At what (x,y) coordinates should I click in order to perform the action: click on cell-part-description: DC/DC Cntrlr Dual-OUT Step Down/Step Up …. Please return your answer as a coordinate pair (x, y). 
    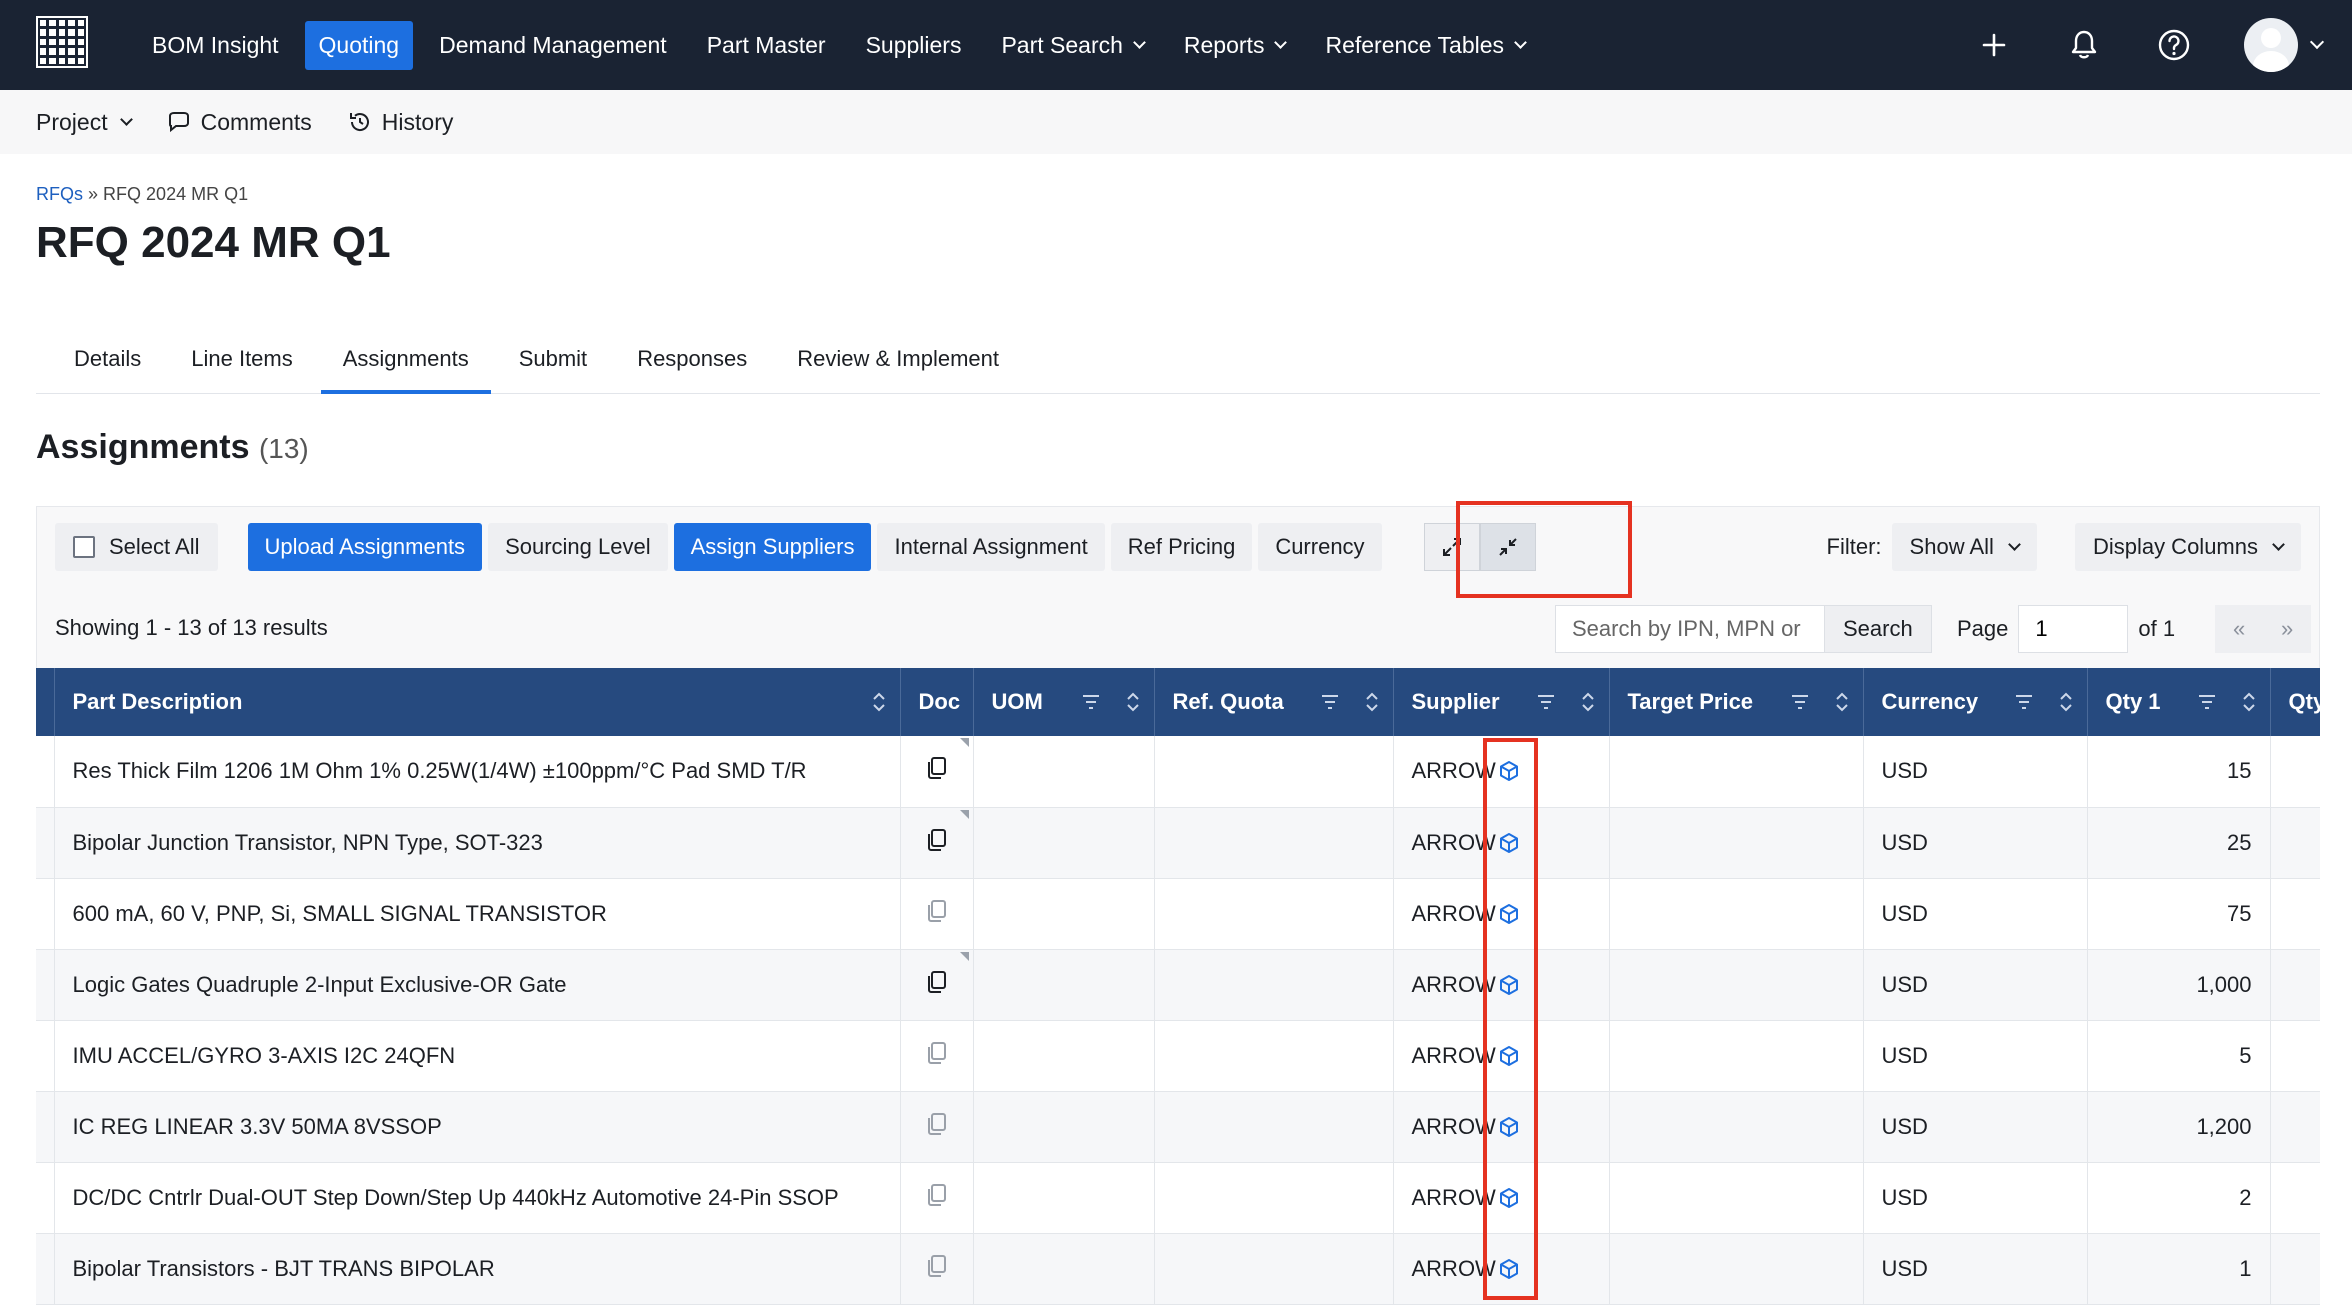
    Looking at the image, I should click on (477, 1198).